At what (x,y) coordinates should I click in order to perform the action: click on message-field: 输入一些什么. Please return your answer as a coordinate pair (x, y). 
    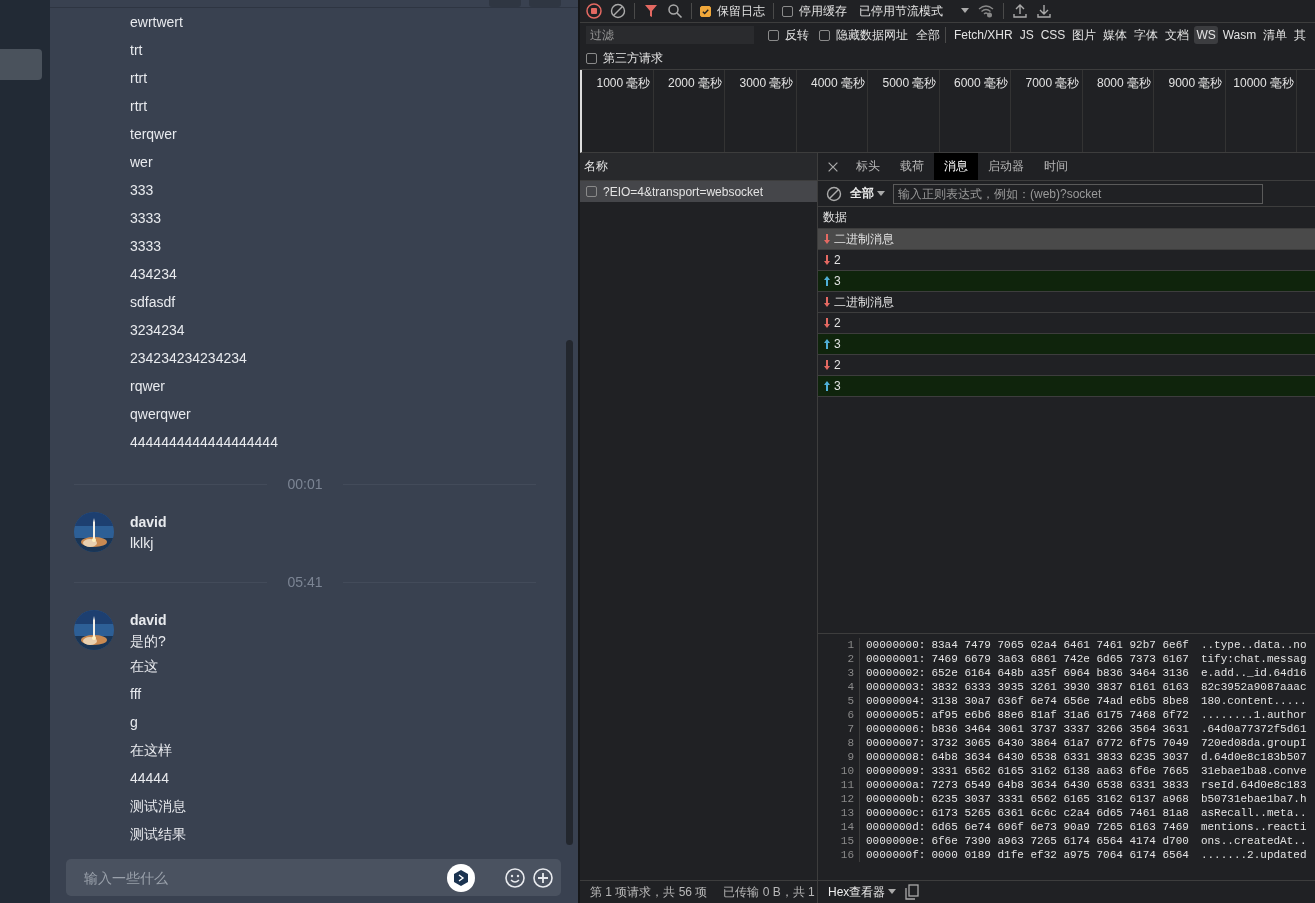
    Looking at the image, I should click on (313, 877).